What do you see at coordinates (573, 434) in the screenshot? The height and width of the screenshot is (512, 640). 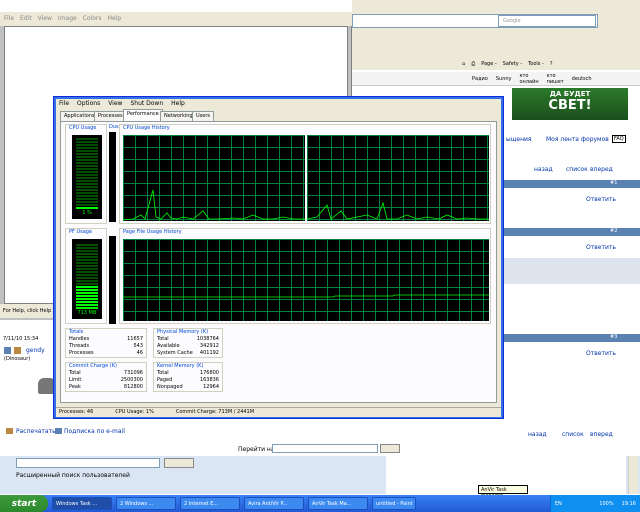 I see `nav-list-bottom: список` at bounding box center [573, 434].